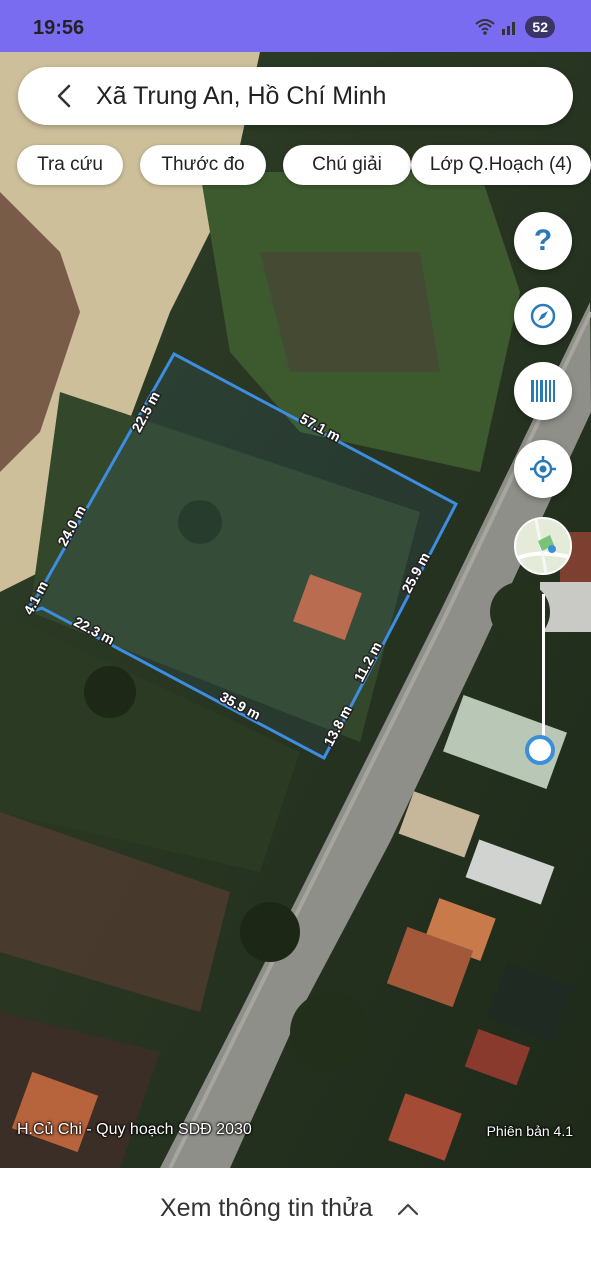  I want to click on barcode-icon, so click(543, 391).